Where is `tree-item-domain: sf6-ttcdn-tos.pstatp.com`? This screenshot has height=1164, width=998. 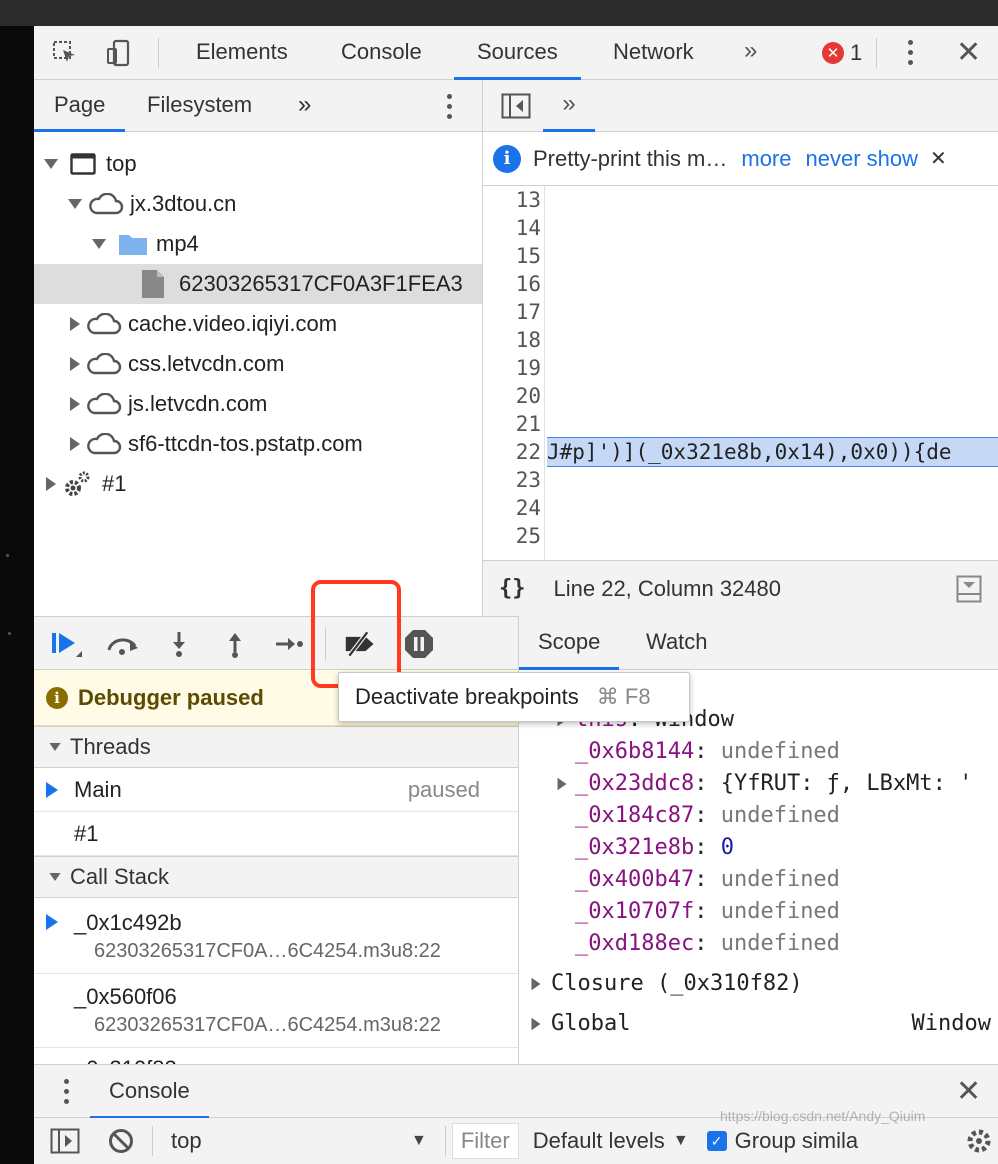 tree-item-domain: sf6-ttcdn-tos.pstatp.com is located at coordinates (258, 444).